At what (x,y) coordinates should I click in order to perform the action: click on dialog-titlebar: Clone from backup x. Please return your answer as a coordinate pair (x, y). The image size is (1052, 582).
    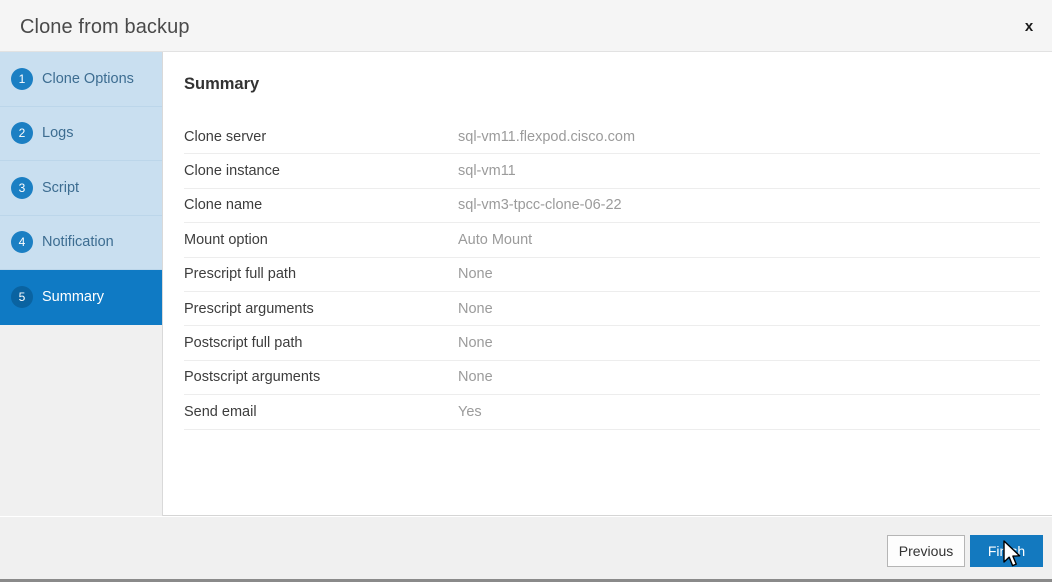
    Looking at the image, I should click on (526, 26).